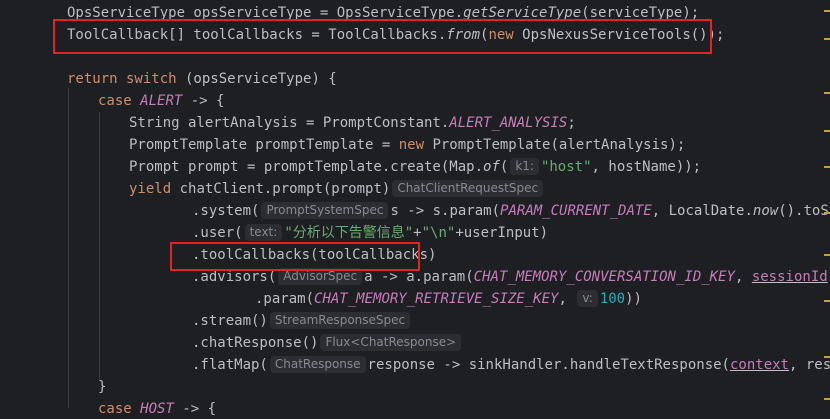  I want to click on code-line: .stream() StreamResponseSpec, so click(302, 321).